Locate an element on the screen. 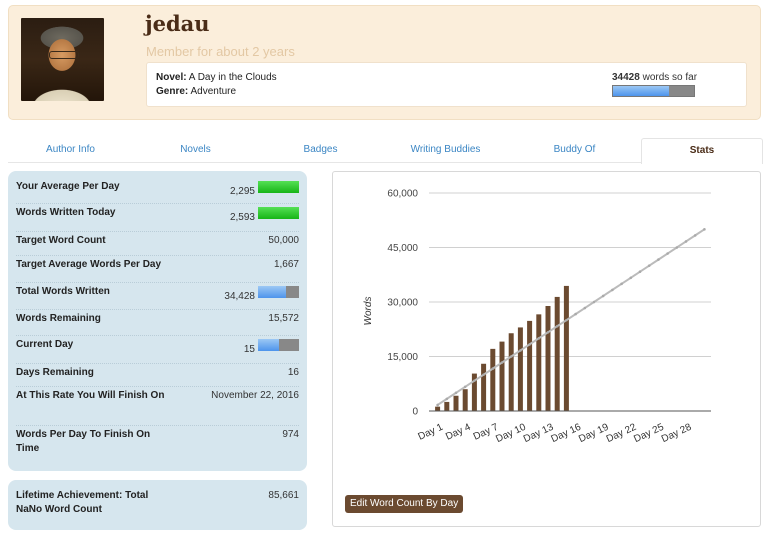  tab-author-info: Author Info is located at coordinates (70, 150).